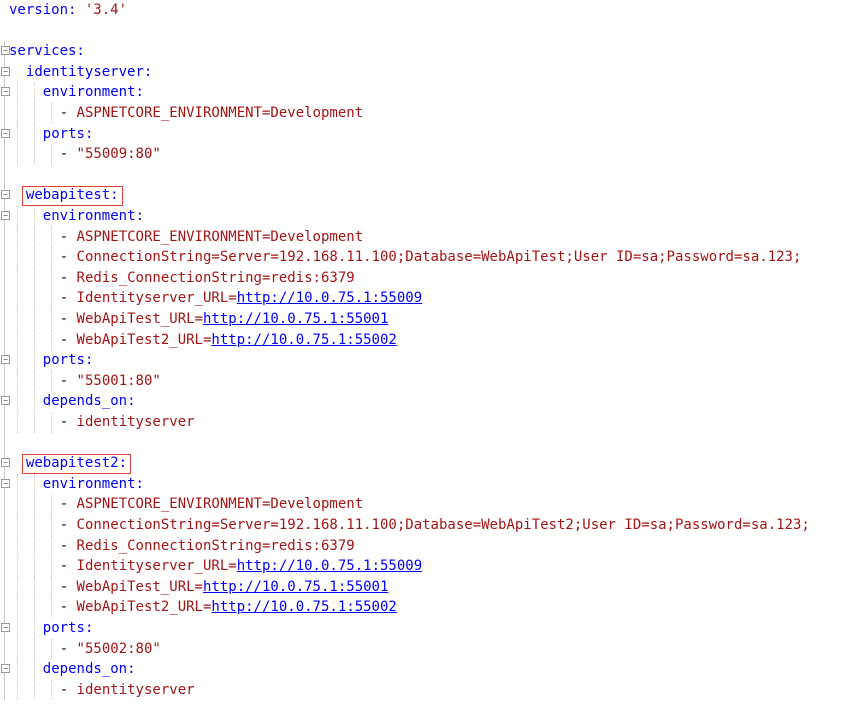  Describe the element at coordinates (423, 10) in the screenshot. I see `code-line: version: '3.4'` at that location.